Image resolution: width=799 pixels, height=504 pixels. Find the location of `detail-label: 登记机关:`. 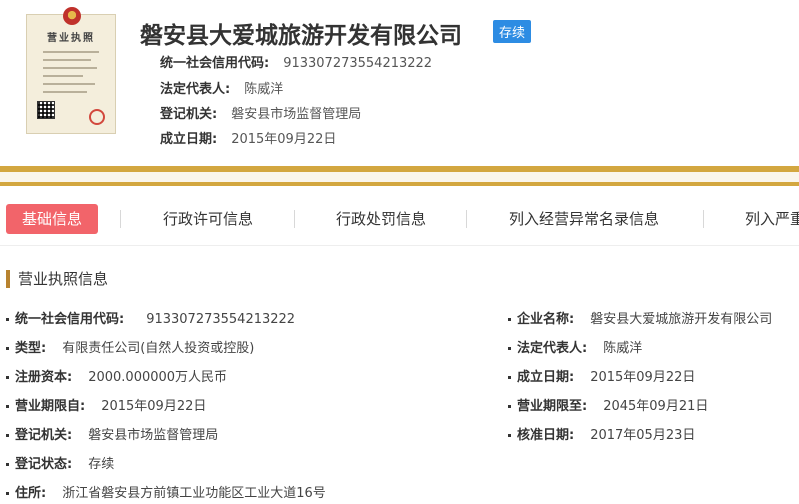

detail-label: 登记机关: is located at coordinates (44, 435).